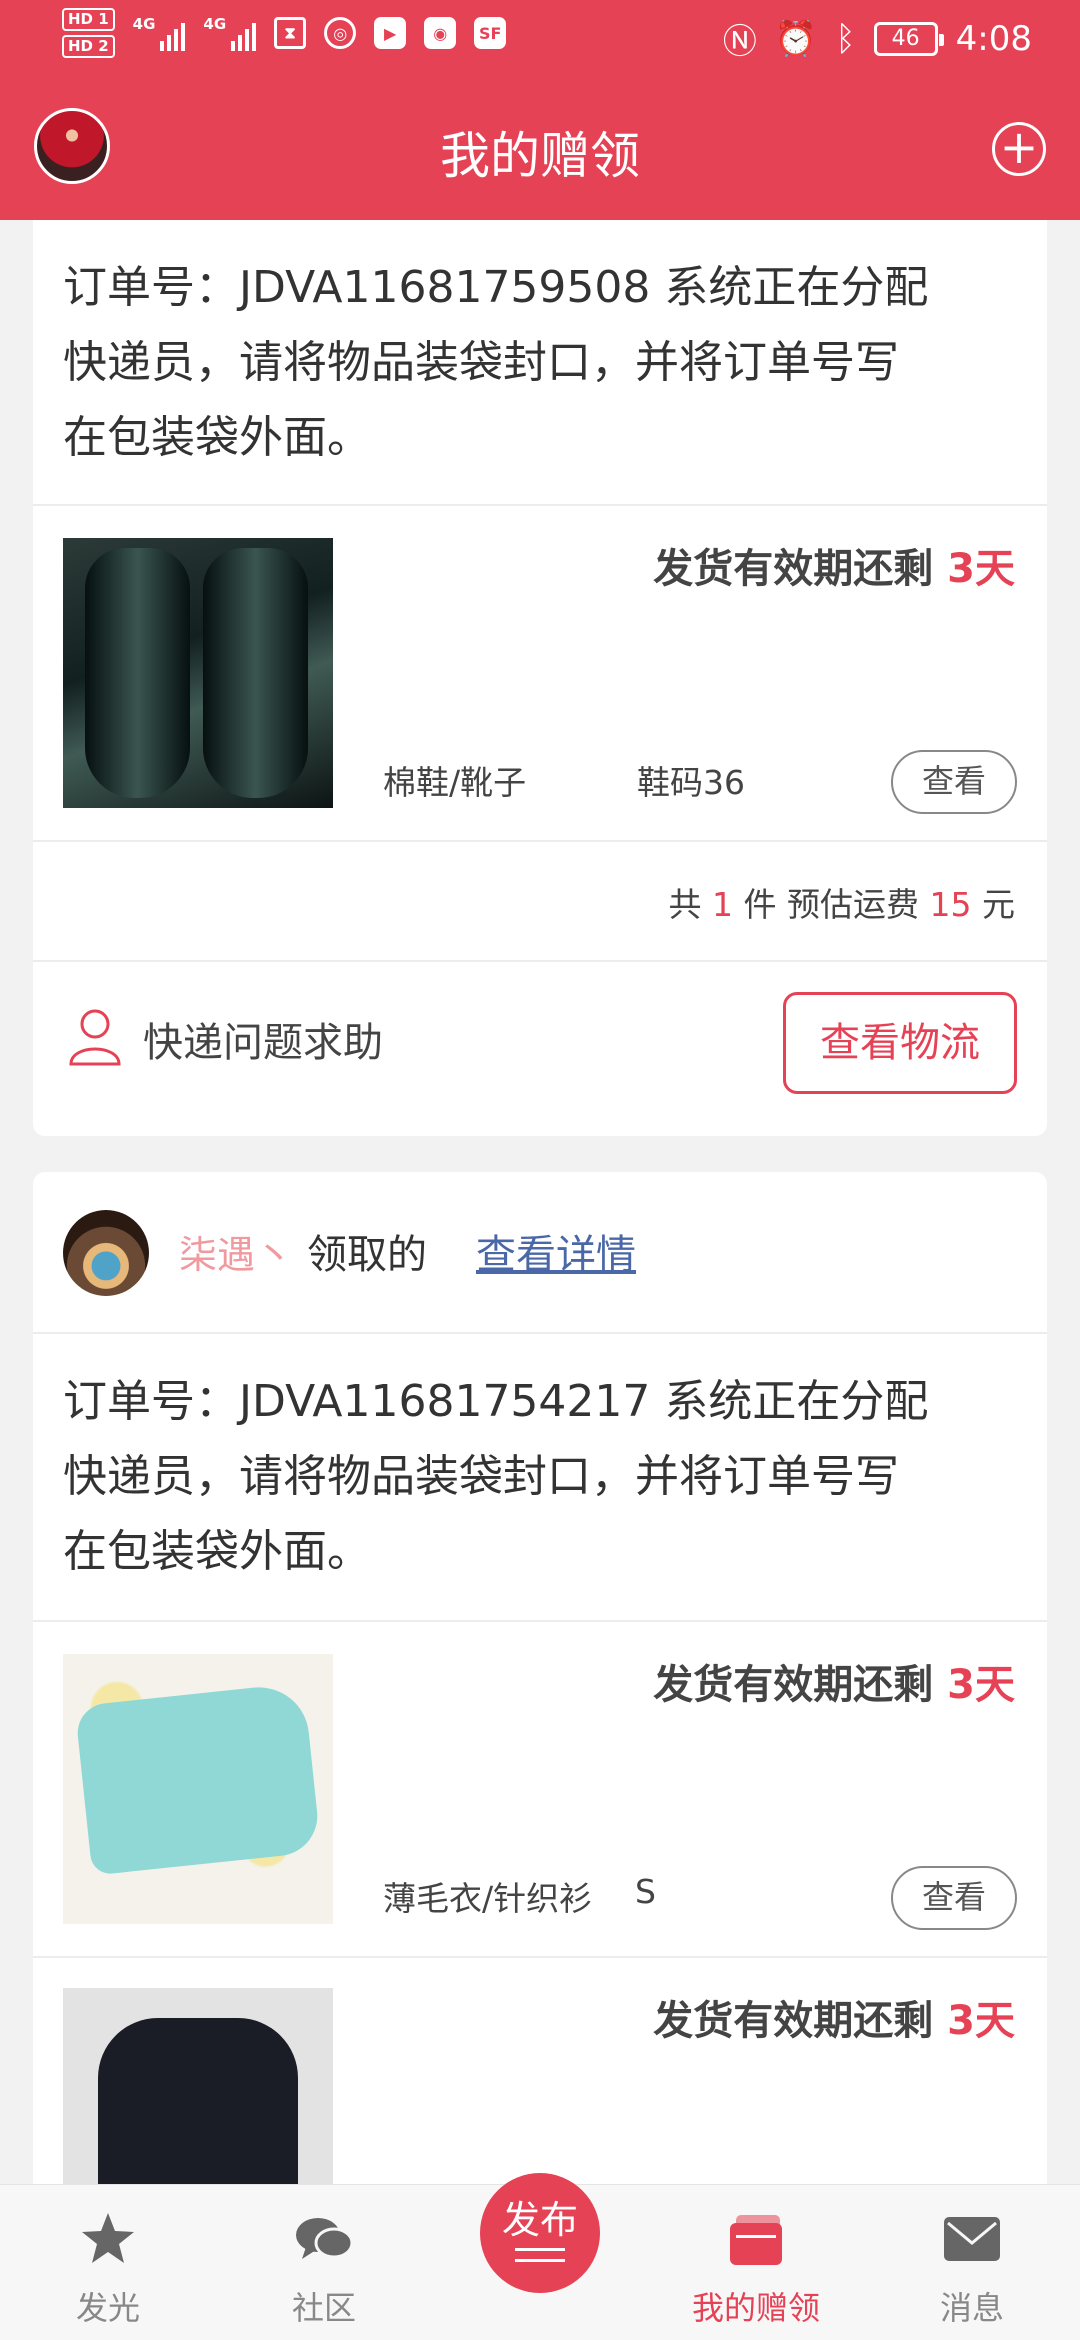 The width and height of the screenshot is (1080, 2340). Describe the element at coordinates (108, 2238) in the screenshot. I see `star-icon` at that location.